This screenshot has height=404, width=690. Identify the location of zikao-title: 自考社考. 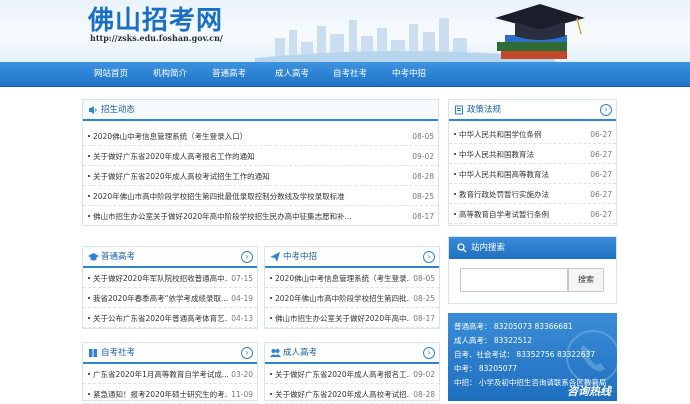
(118, 353).